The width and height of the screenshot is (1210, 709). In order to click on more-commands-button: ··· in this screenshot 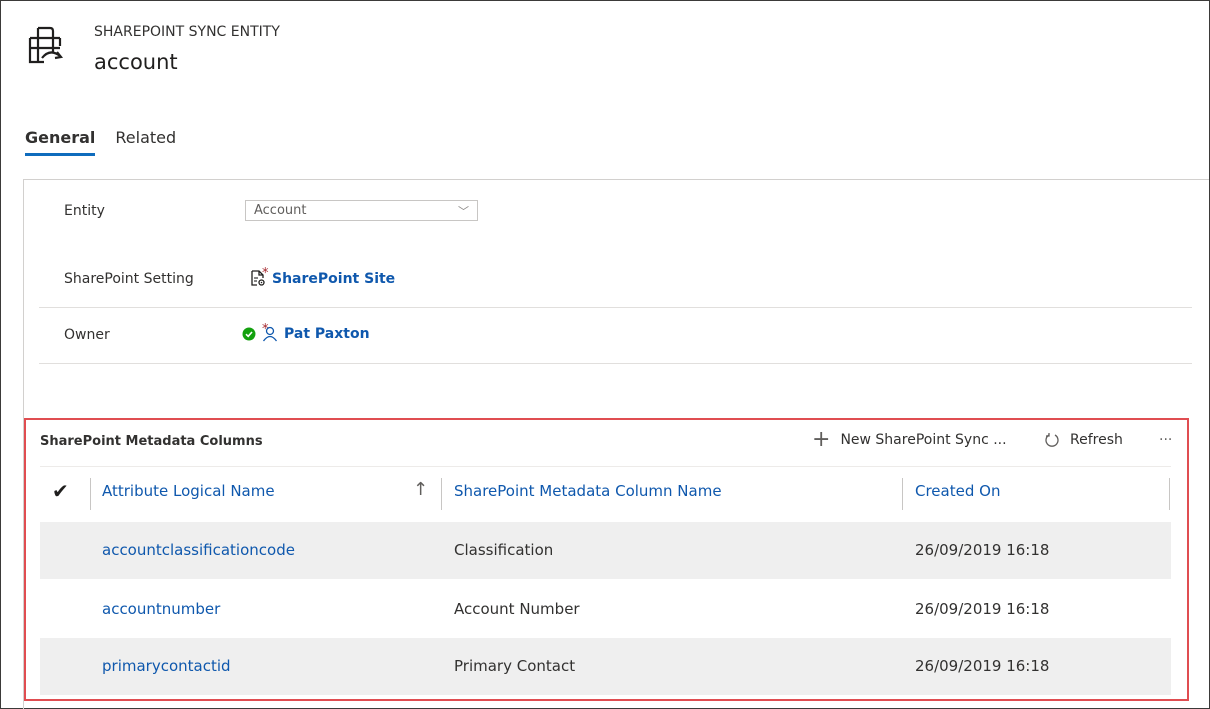, I will do `click(1165, 440)`.